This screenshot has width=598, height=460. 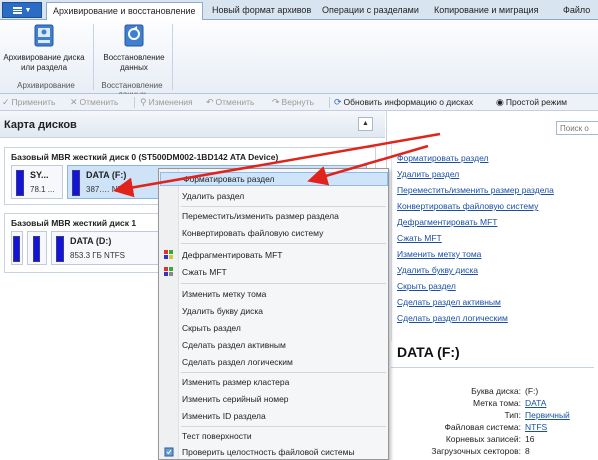 What do you see at coordinates (547, 415) in the screenshot?
I see `prop-value-link: Первичный` at bounding box center [547, 415].